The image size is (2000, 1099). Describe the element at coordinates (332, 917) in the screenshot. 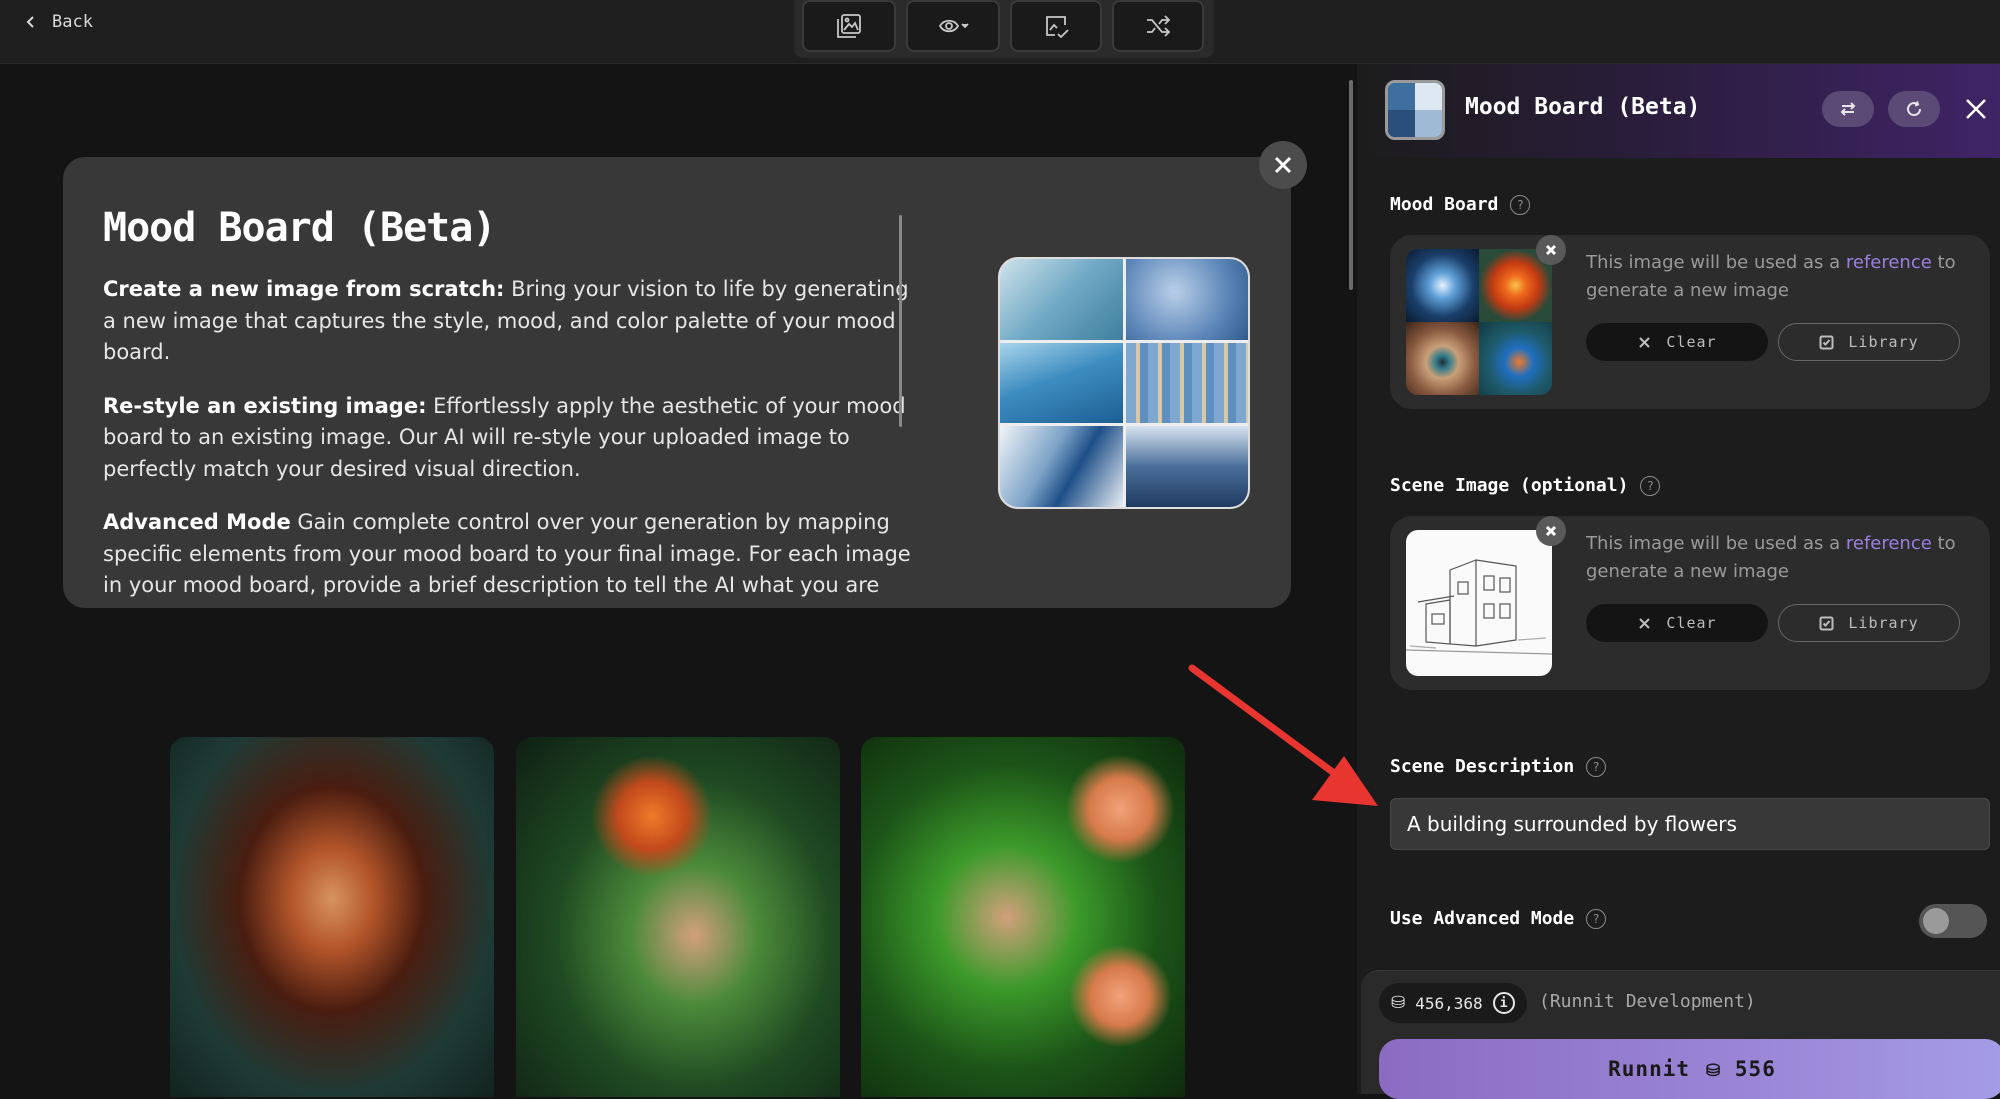

I see `gallery-image-orange-hood` at that location.